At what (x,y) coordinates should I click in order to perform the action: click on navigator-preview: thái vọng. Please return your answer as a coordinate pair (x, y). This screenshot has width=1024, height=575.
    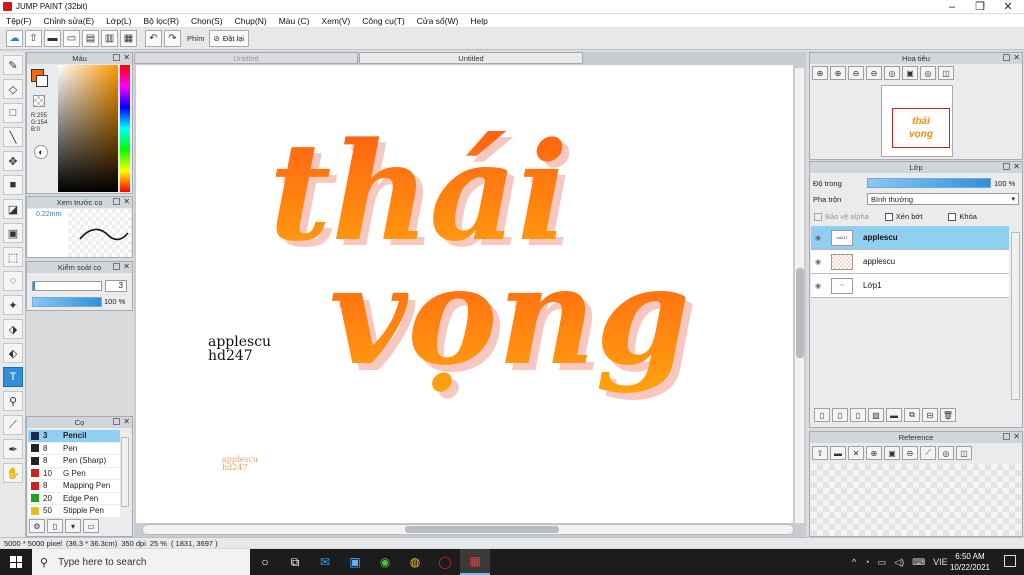
    Looking at the image, I should click on (917, 121).